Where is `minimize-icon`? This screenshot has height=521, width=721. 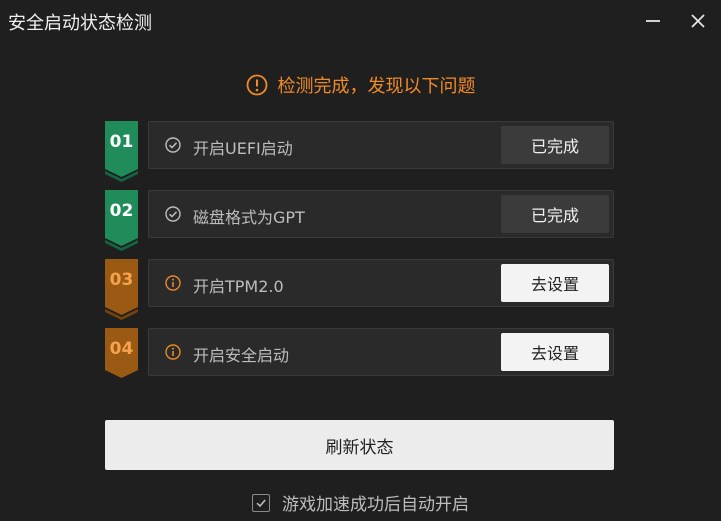
minimize-icon is located at coordinates (653, 21).